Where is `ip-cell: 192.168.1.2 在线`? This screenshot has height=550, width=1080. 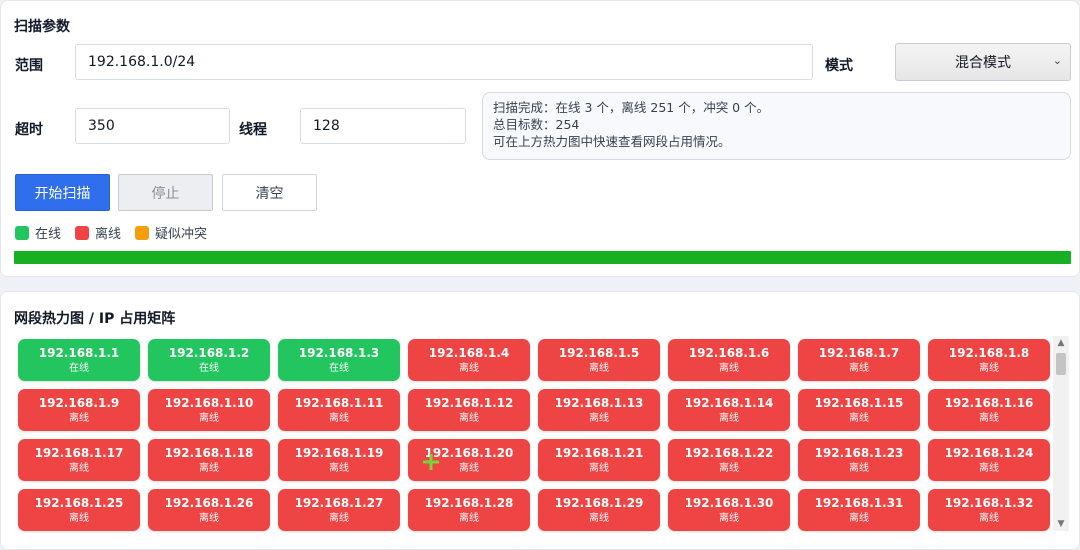 ip-cell: 192.168.1.2 在线 is located at coordinates (209, 360).